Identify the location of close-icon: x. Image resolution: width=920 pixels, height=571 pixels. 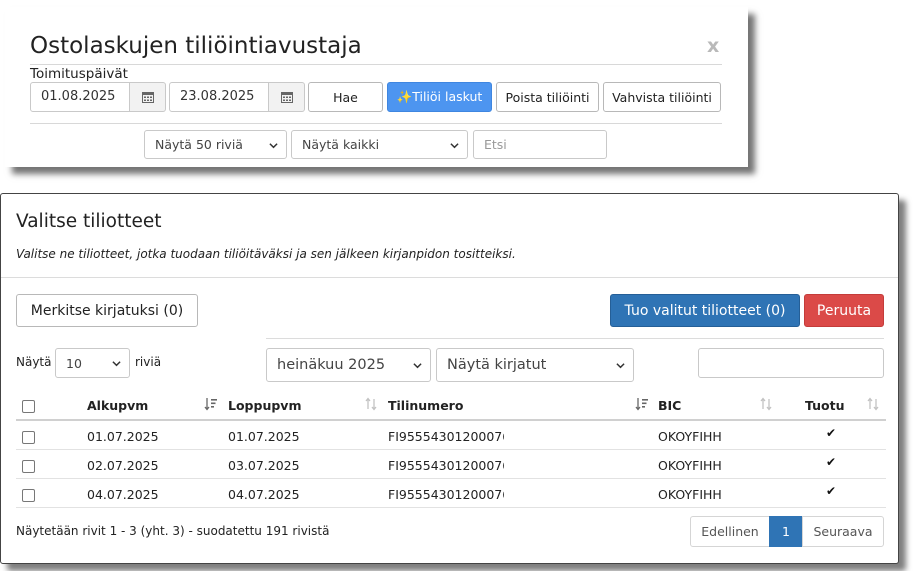
(713, 46).